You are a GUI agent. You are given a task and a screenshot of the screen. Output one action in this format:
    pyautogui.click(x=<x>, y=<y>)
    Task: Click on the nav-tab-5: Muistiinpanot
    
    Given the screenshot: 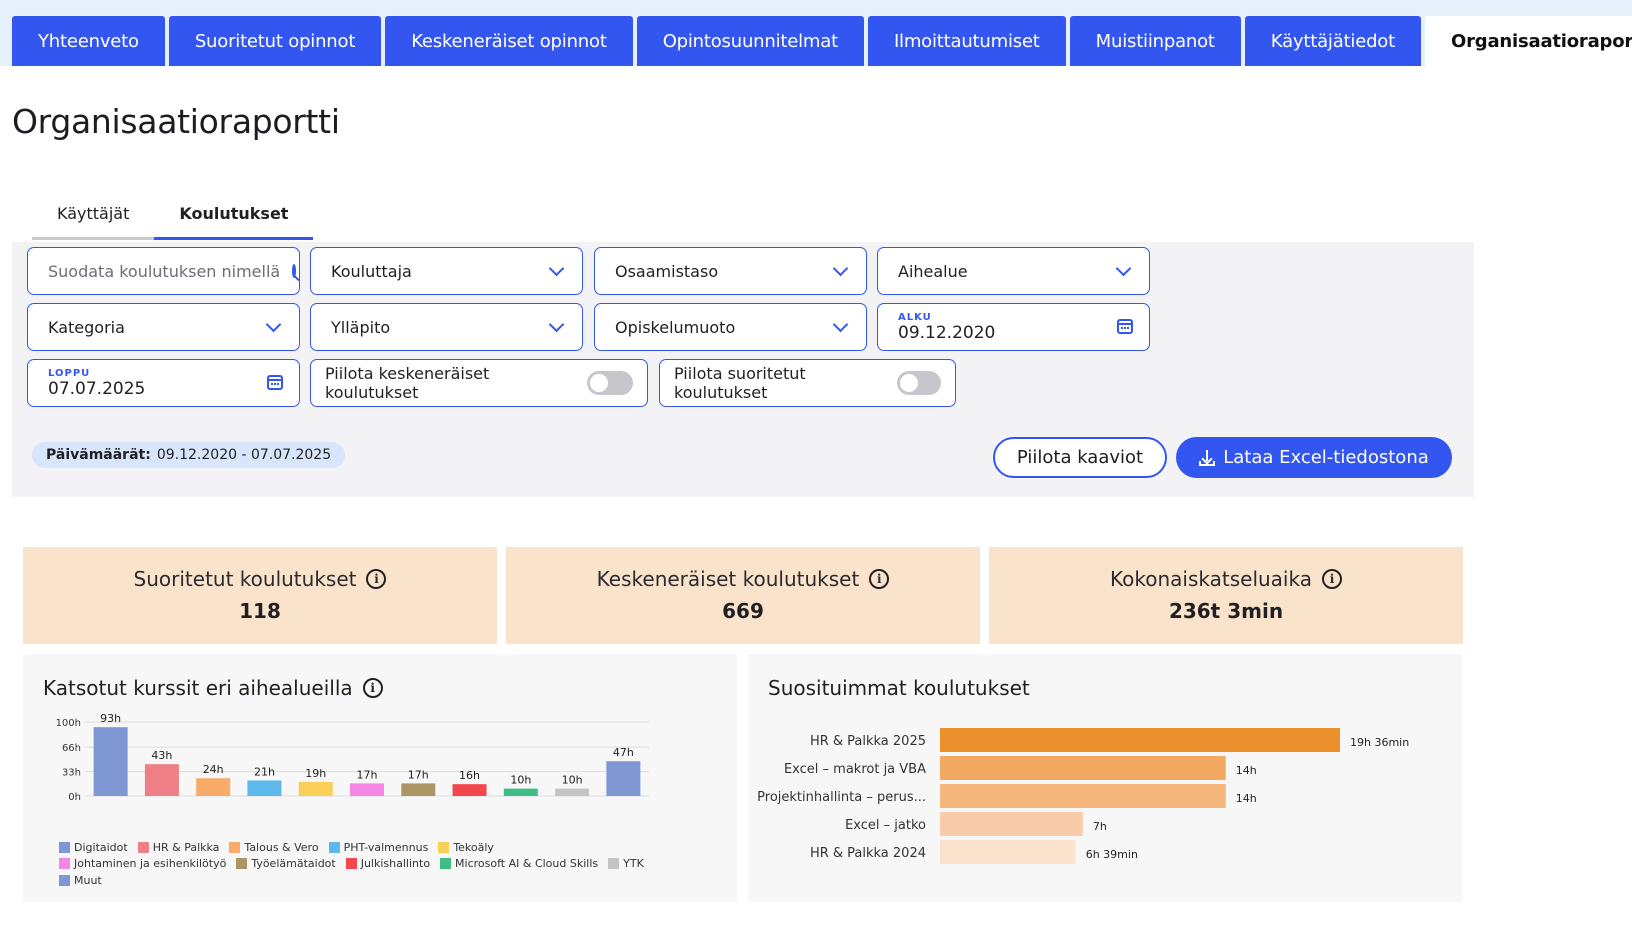 What is the action you would take?
    pyautogui.click(x=1155, y=41)
    